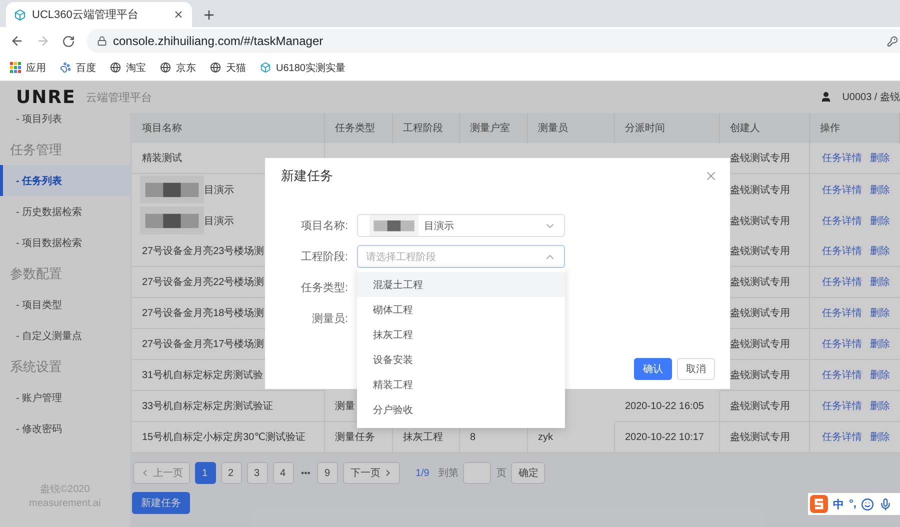 This screenshot has height=527, width=900. Describe the element at coordinates (257, 473) in the screenshot. I see `page-button: 3` at that location.